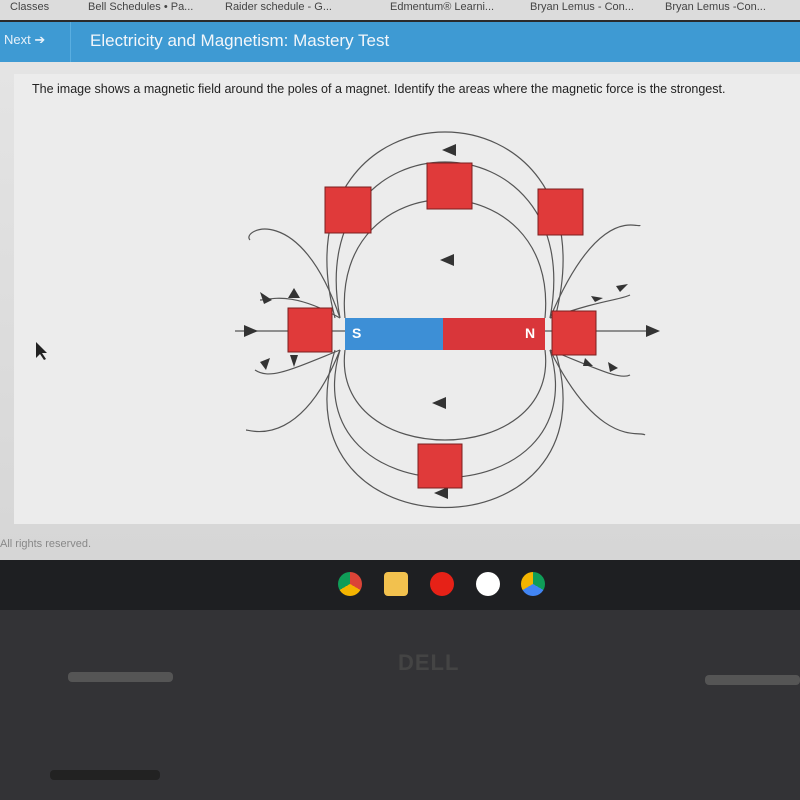 This screenshot has height=800, width=800. Describe the element at coordinates (530, 333) in the screenshot. I see `north-label: N` at that location.